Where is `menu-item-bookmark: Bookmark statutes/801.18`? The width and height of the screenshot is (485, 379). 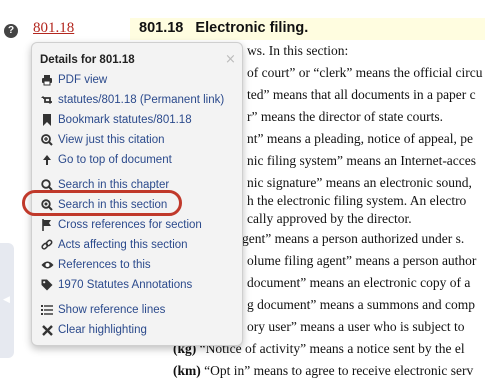
menu-item-bookmark: Bookmark statutes/801.18 is located at coordinates (116, 120).